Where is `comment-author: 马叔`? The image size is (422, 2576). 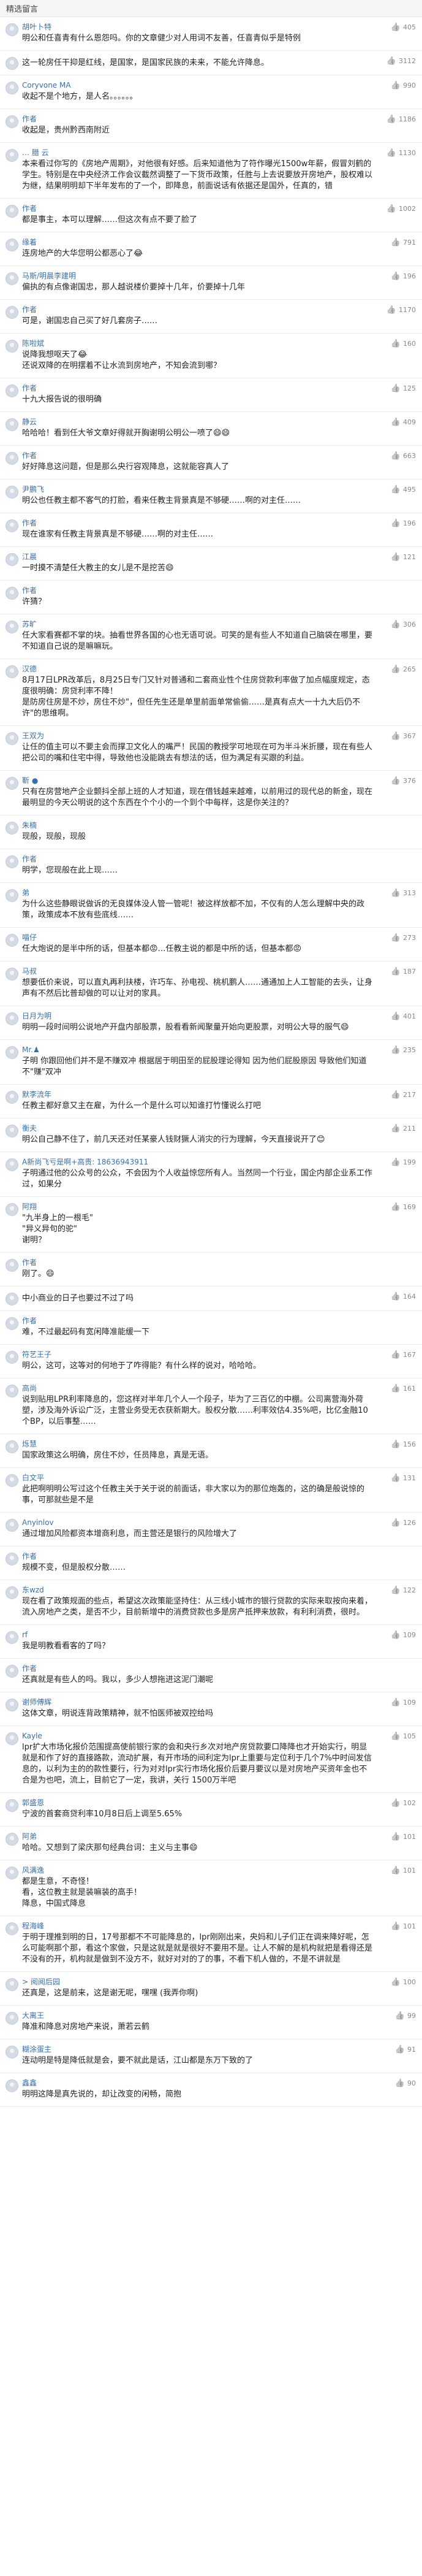 comment-author: 马叔 is located at coordinates (197, 971).